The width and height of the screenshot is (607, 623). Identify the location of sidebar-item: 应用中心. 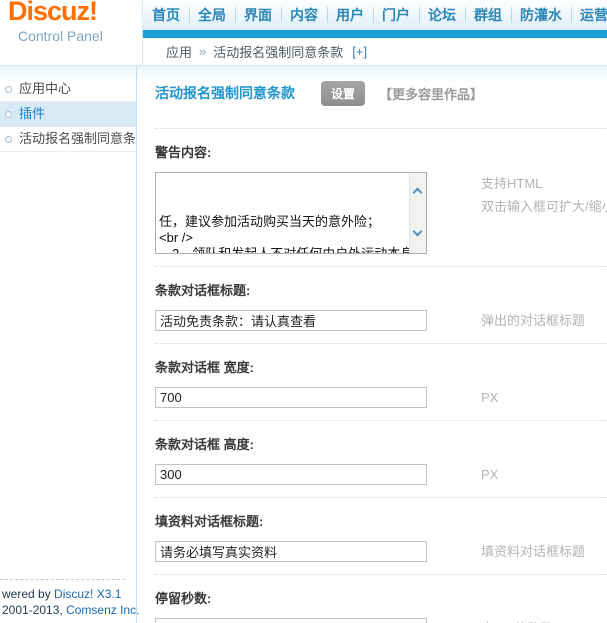
(68, 89).